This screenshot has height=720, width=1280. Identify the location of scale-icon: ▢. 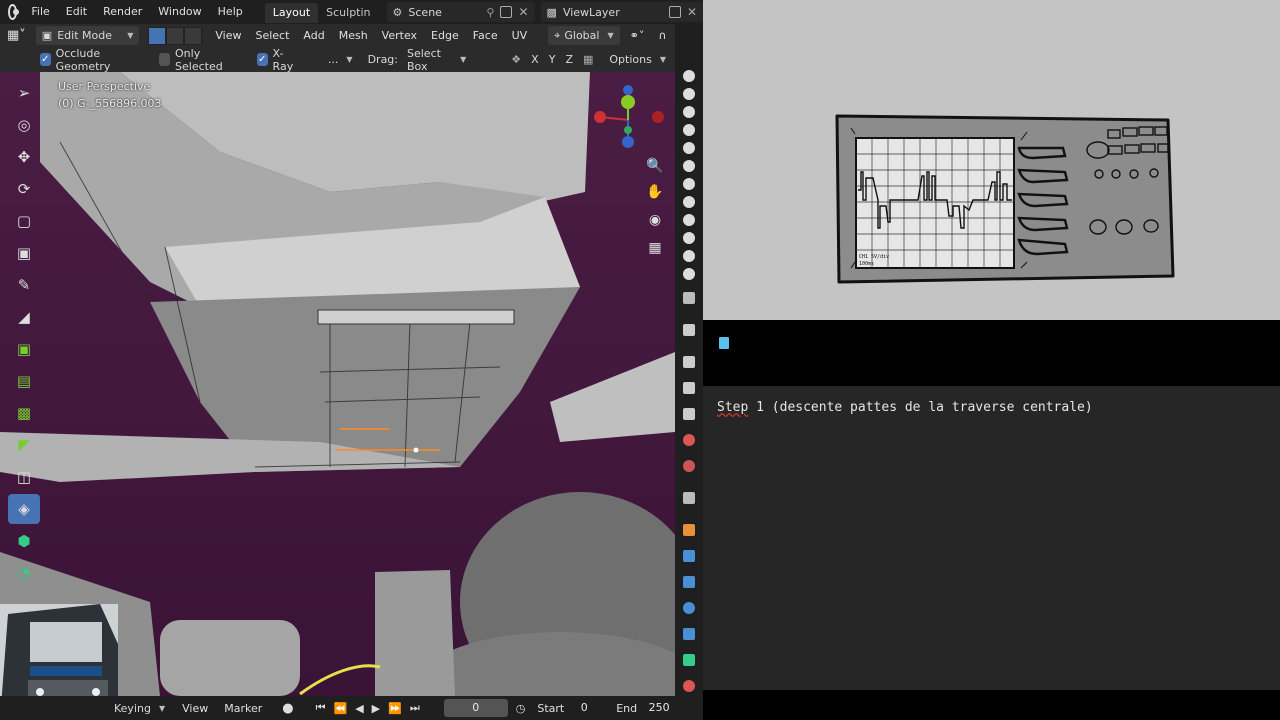
(24, 221).